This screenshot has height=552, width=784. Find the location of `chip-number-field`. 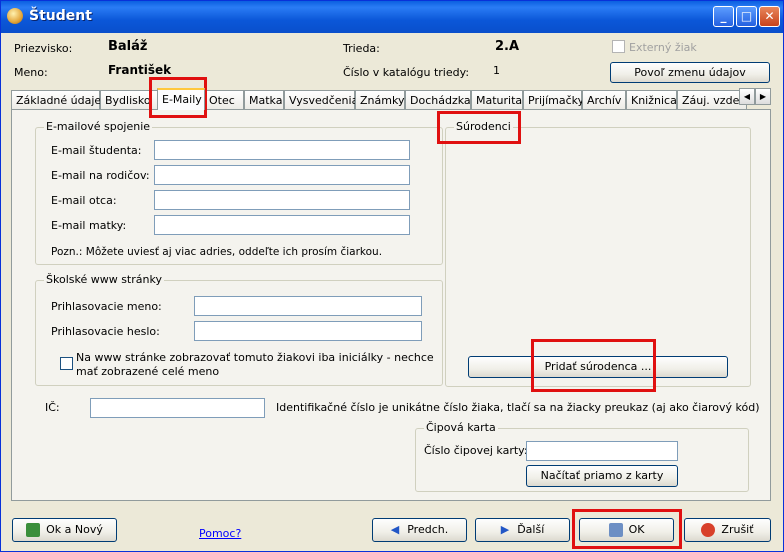

chip-number-field is located at coordinates (602, 451).